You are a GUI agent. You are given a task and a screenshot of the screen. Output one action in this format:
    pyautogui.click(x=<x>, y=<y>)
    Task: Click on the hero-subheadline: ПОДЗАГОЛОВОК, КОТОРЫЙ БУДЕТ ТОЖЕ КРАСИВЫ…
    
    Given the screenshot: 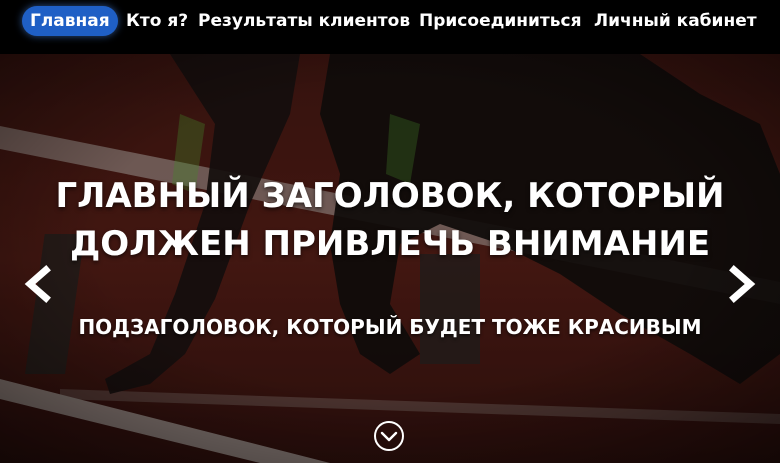 What is the action you would take?
    pyautogui.click(x=390, y=327)
    